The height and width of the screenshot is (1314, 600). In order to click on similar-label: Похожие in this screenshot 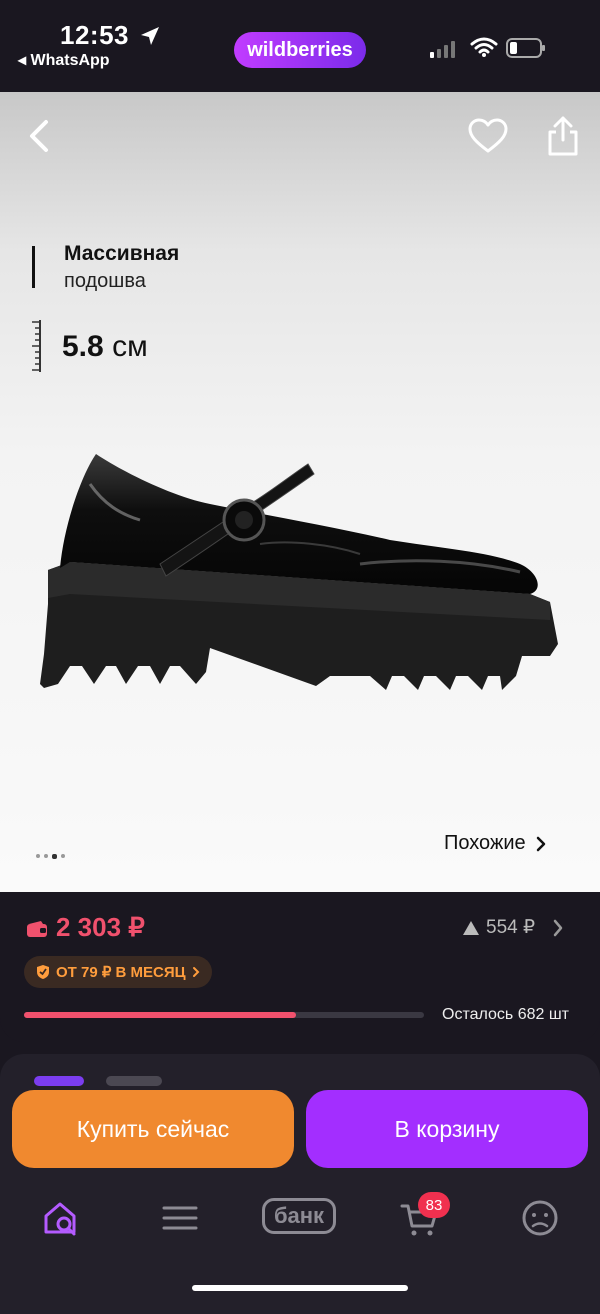, I will do `click(485, 843)`.